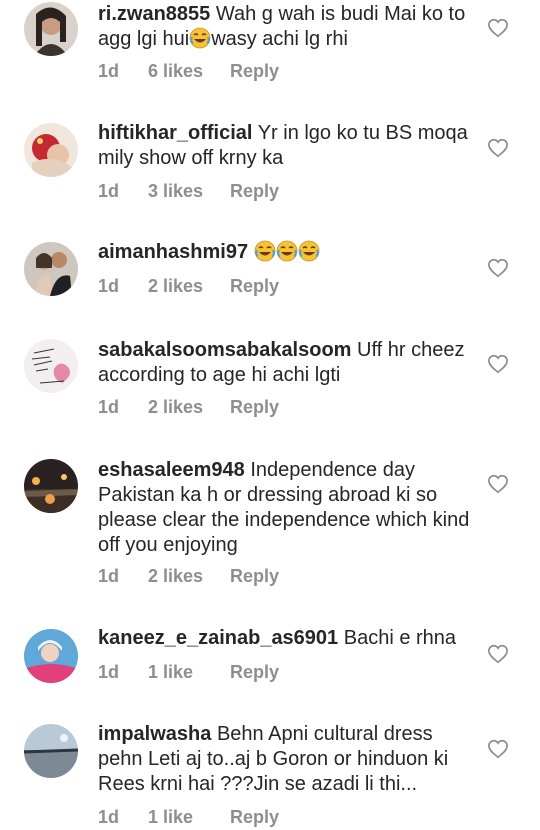 Image resolution: width=540 pixels, height=830 pixels. I want to click on comment-meta: 1d 6 likes Reply, so click(188, 71).